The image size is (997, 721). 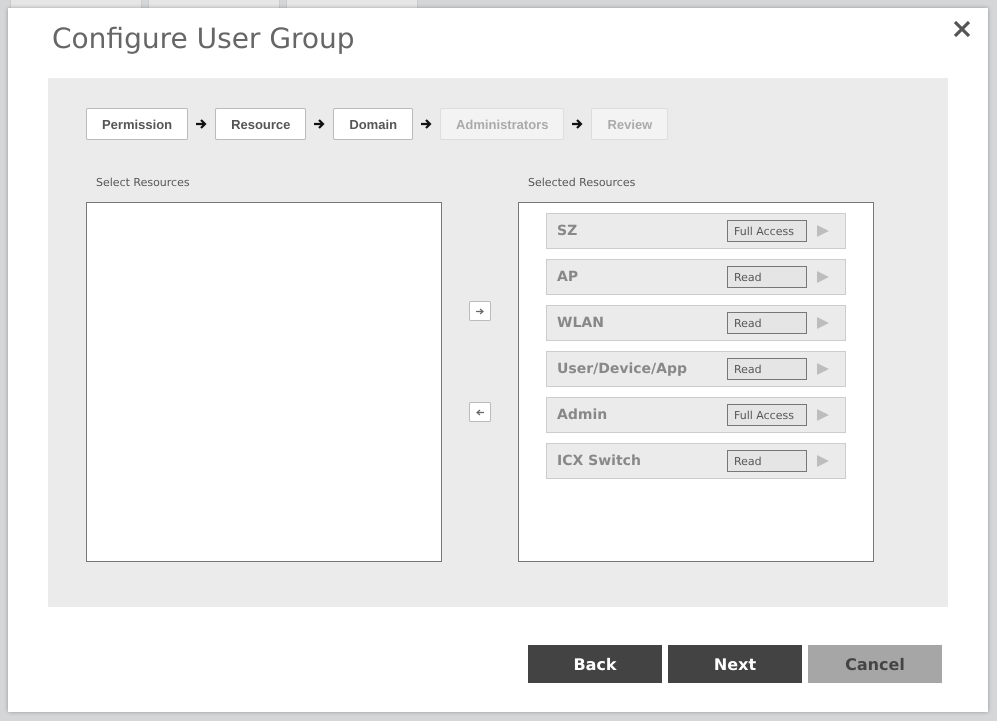 I want to click on footer-button: Next, so click(x=735, y=664).